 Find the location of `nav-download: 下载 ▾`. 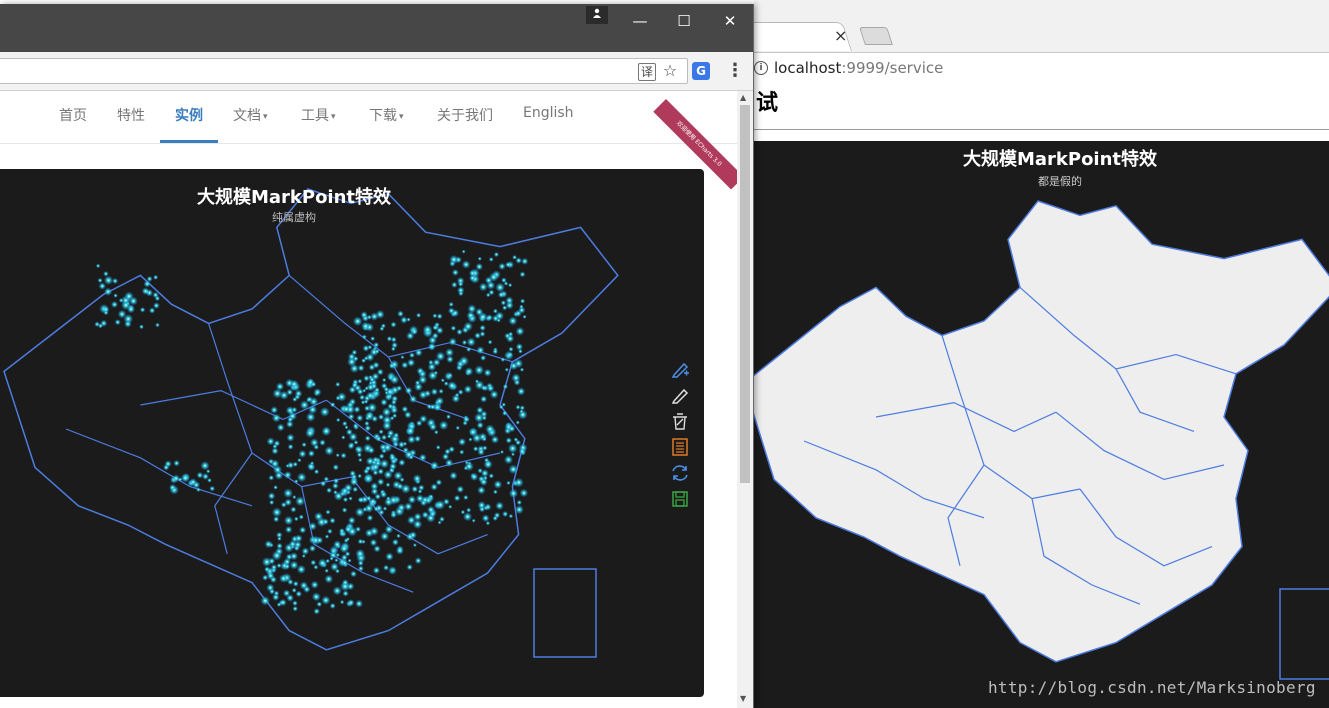

nav-download: 下载 ▾ is located at coordinates (386, 115).